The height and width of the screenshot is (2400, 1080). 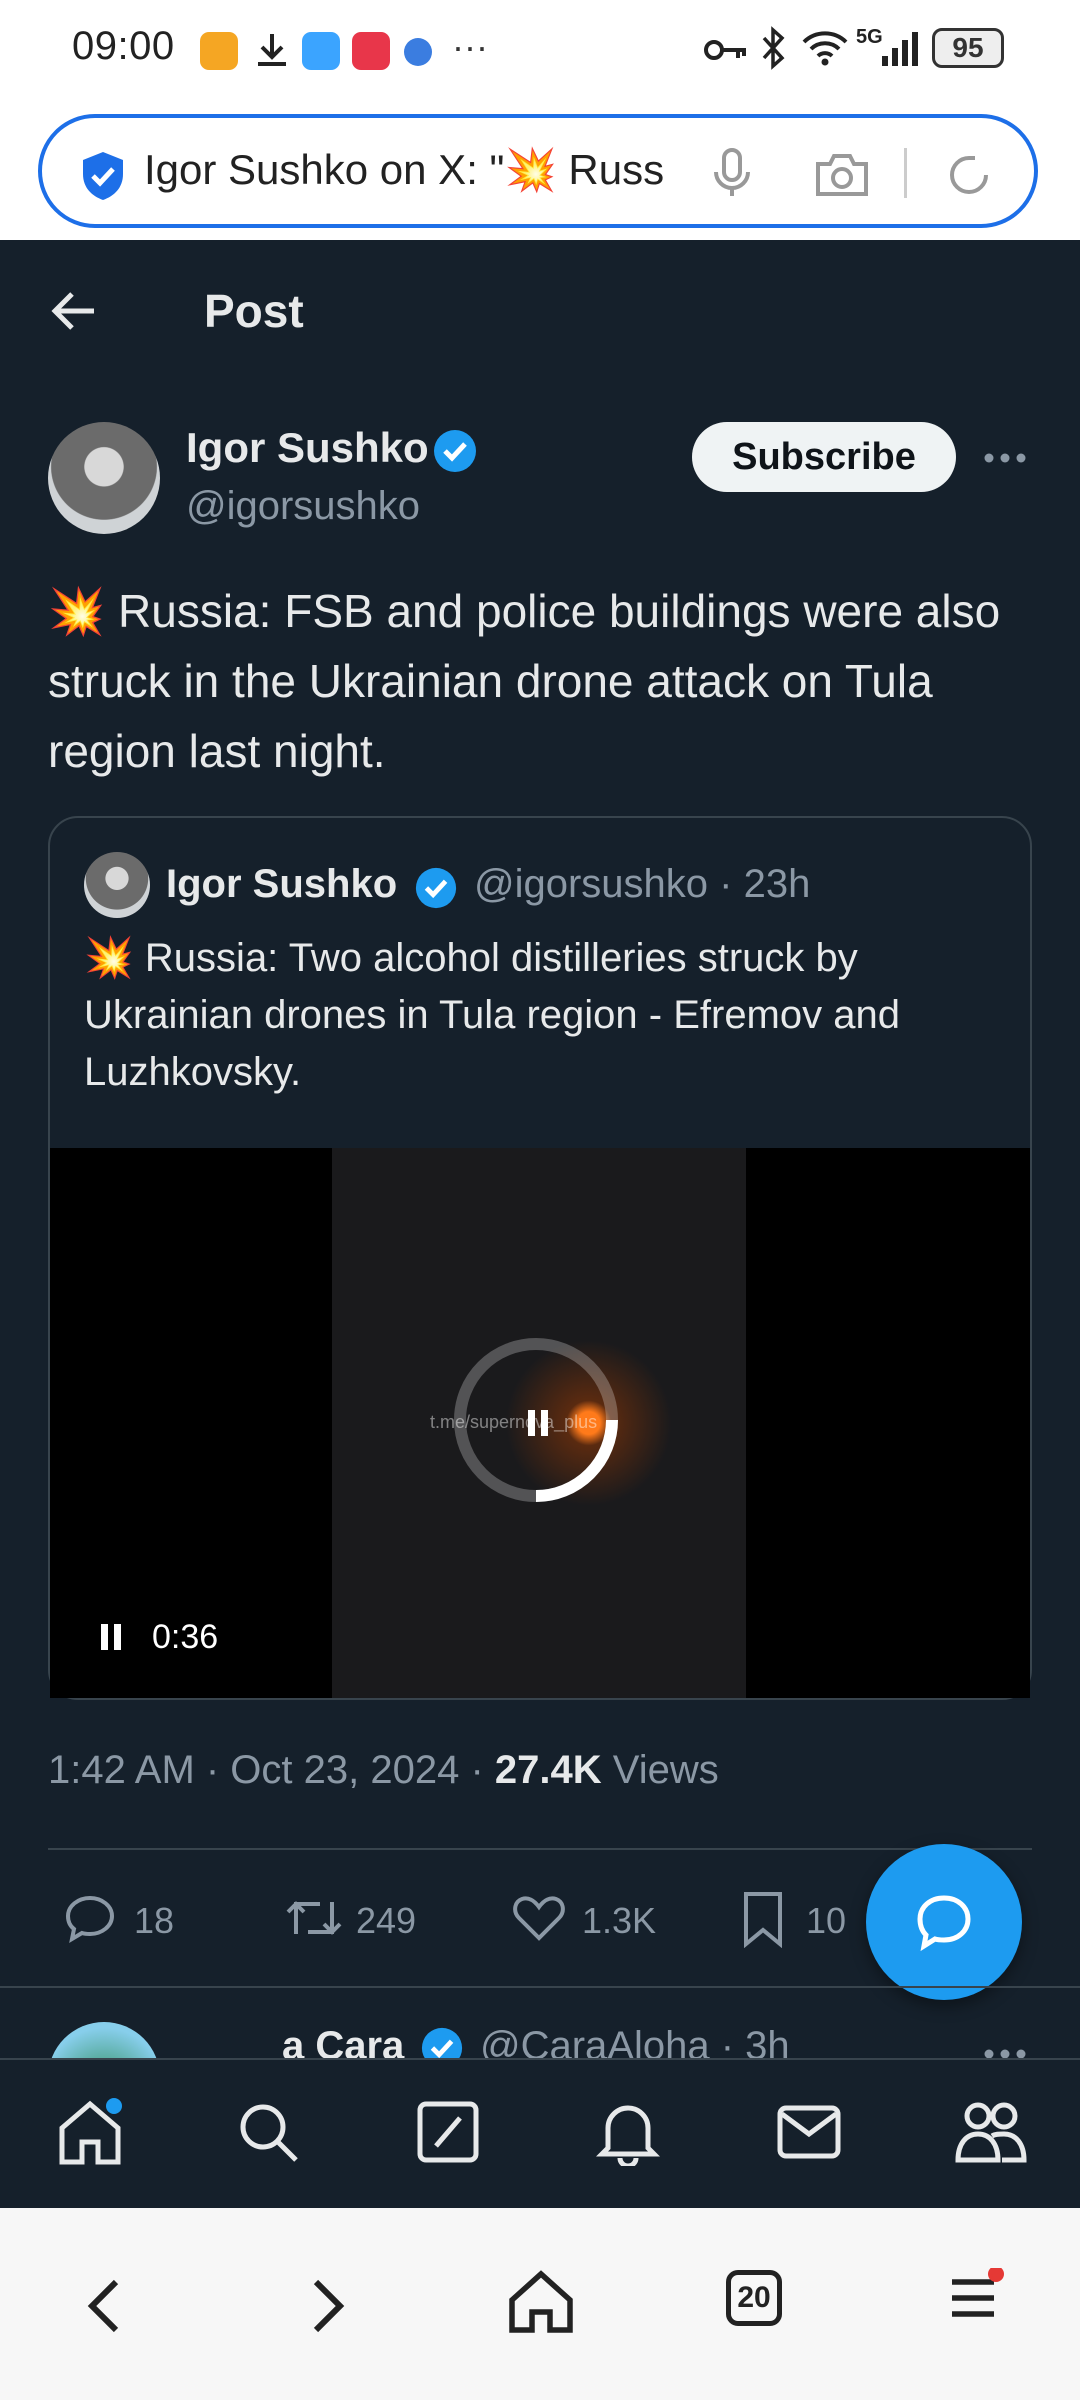 What do you see at coordinates (185, 1637) in the screenshot?
I see `video-duration: 0:36` at bounding box center [185, 1637].